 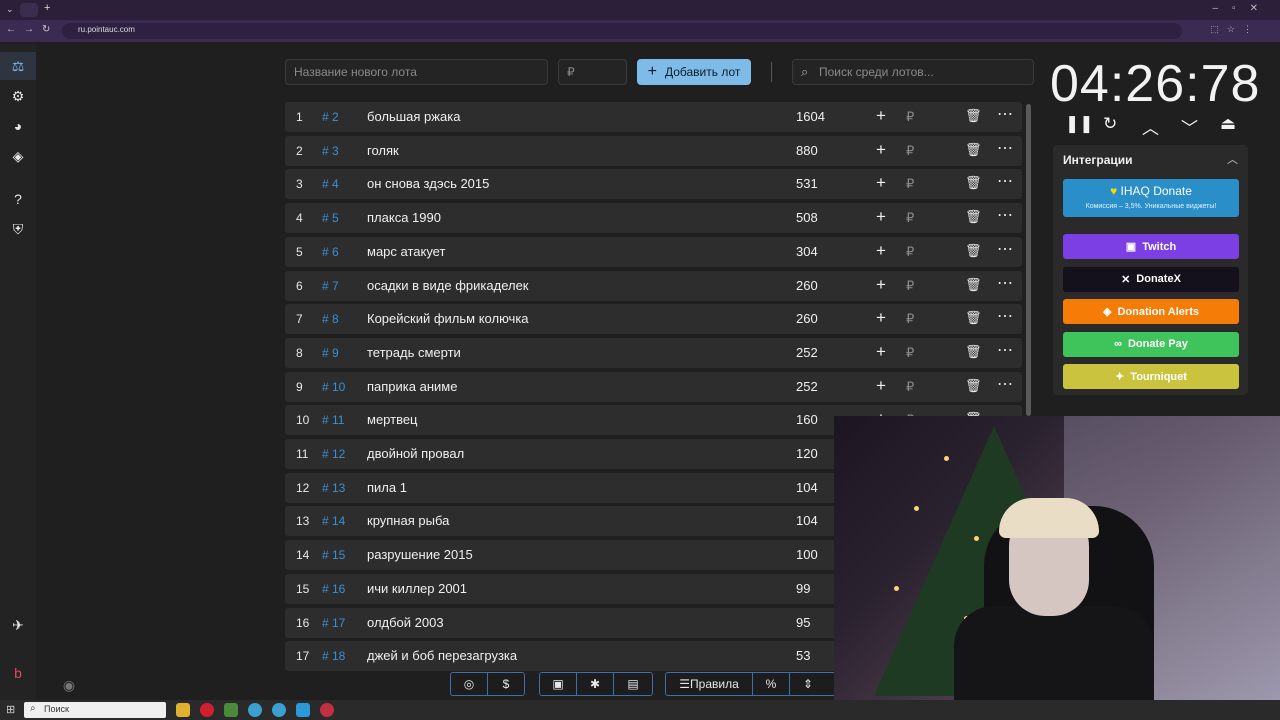 I want to click on integration-button: ✕ DonateX, so click(x=1151, y=279).